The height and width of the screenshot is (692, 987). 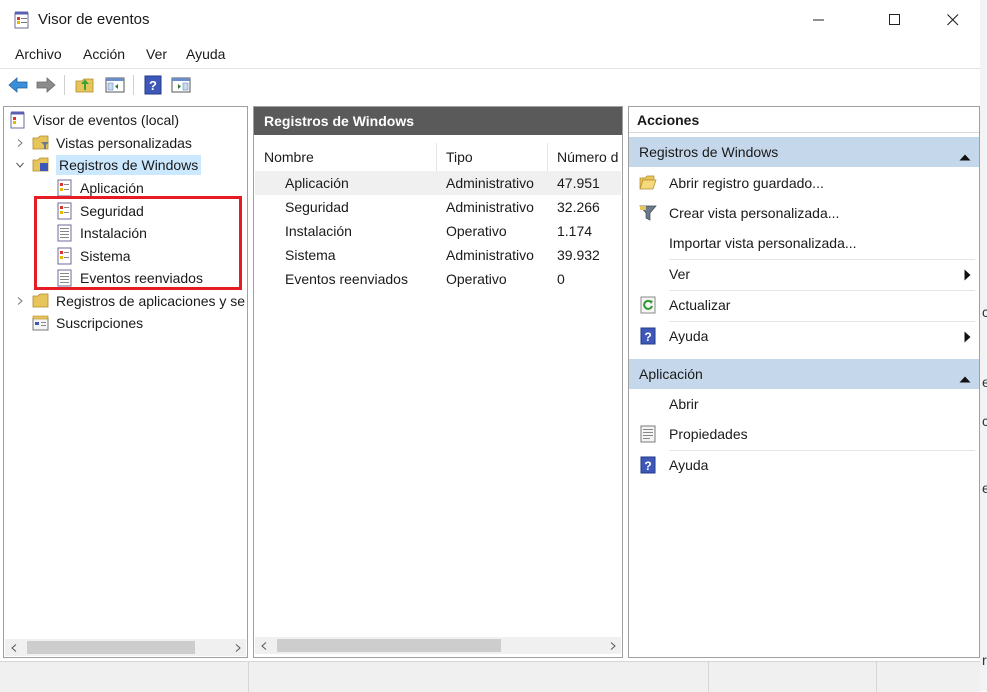 What do you see at coordinates (41, 323) in the screenshot?
I see `subscriptions-icon` at bounding box center [41, 323].